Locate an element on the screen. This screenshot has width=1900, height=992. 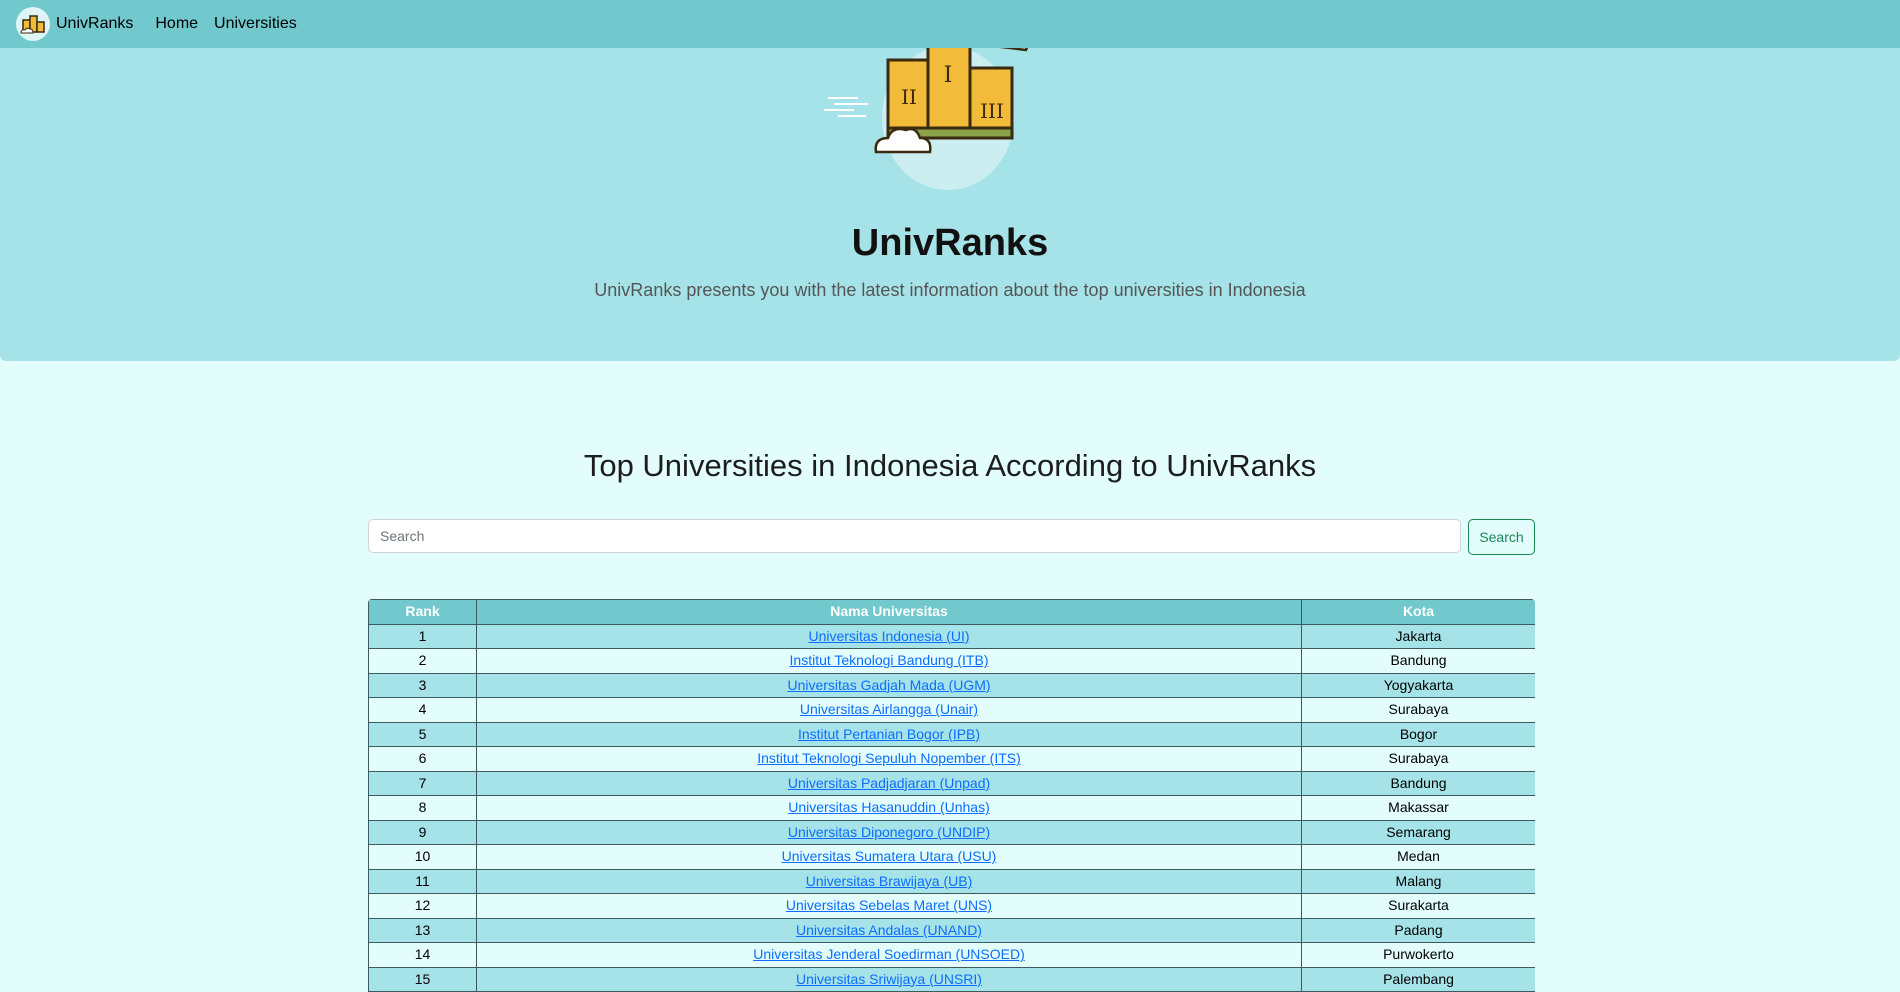
university-link: Universitas Airlangga (Unair) is located at coordinates (889, 709).